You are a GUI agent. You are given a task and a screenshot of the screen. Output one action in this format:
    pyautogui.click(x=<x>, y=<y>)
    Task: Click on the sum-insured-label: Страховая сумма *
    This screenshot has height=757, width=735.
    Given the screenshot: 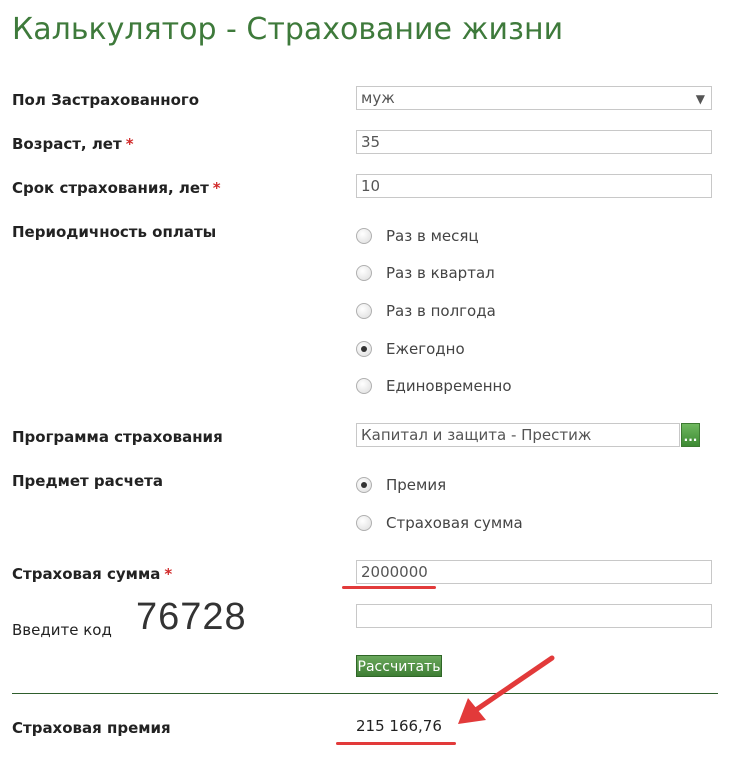 What is the action you would take?
    pyautogui.click(x=92, y=574)
    